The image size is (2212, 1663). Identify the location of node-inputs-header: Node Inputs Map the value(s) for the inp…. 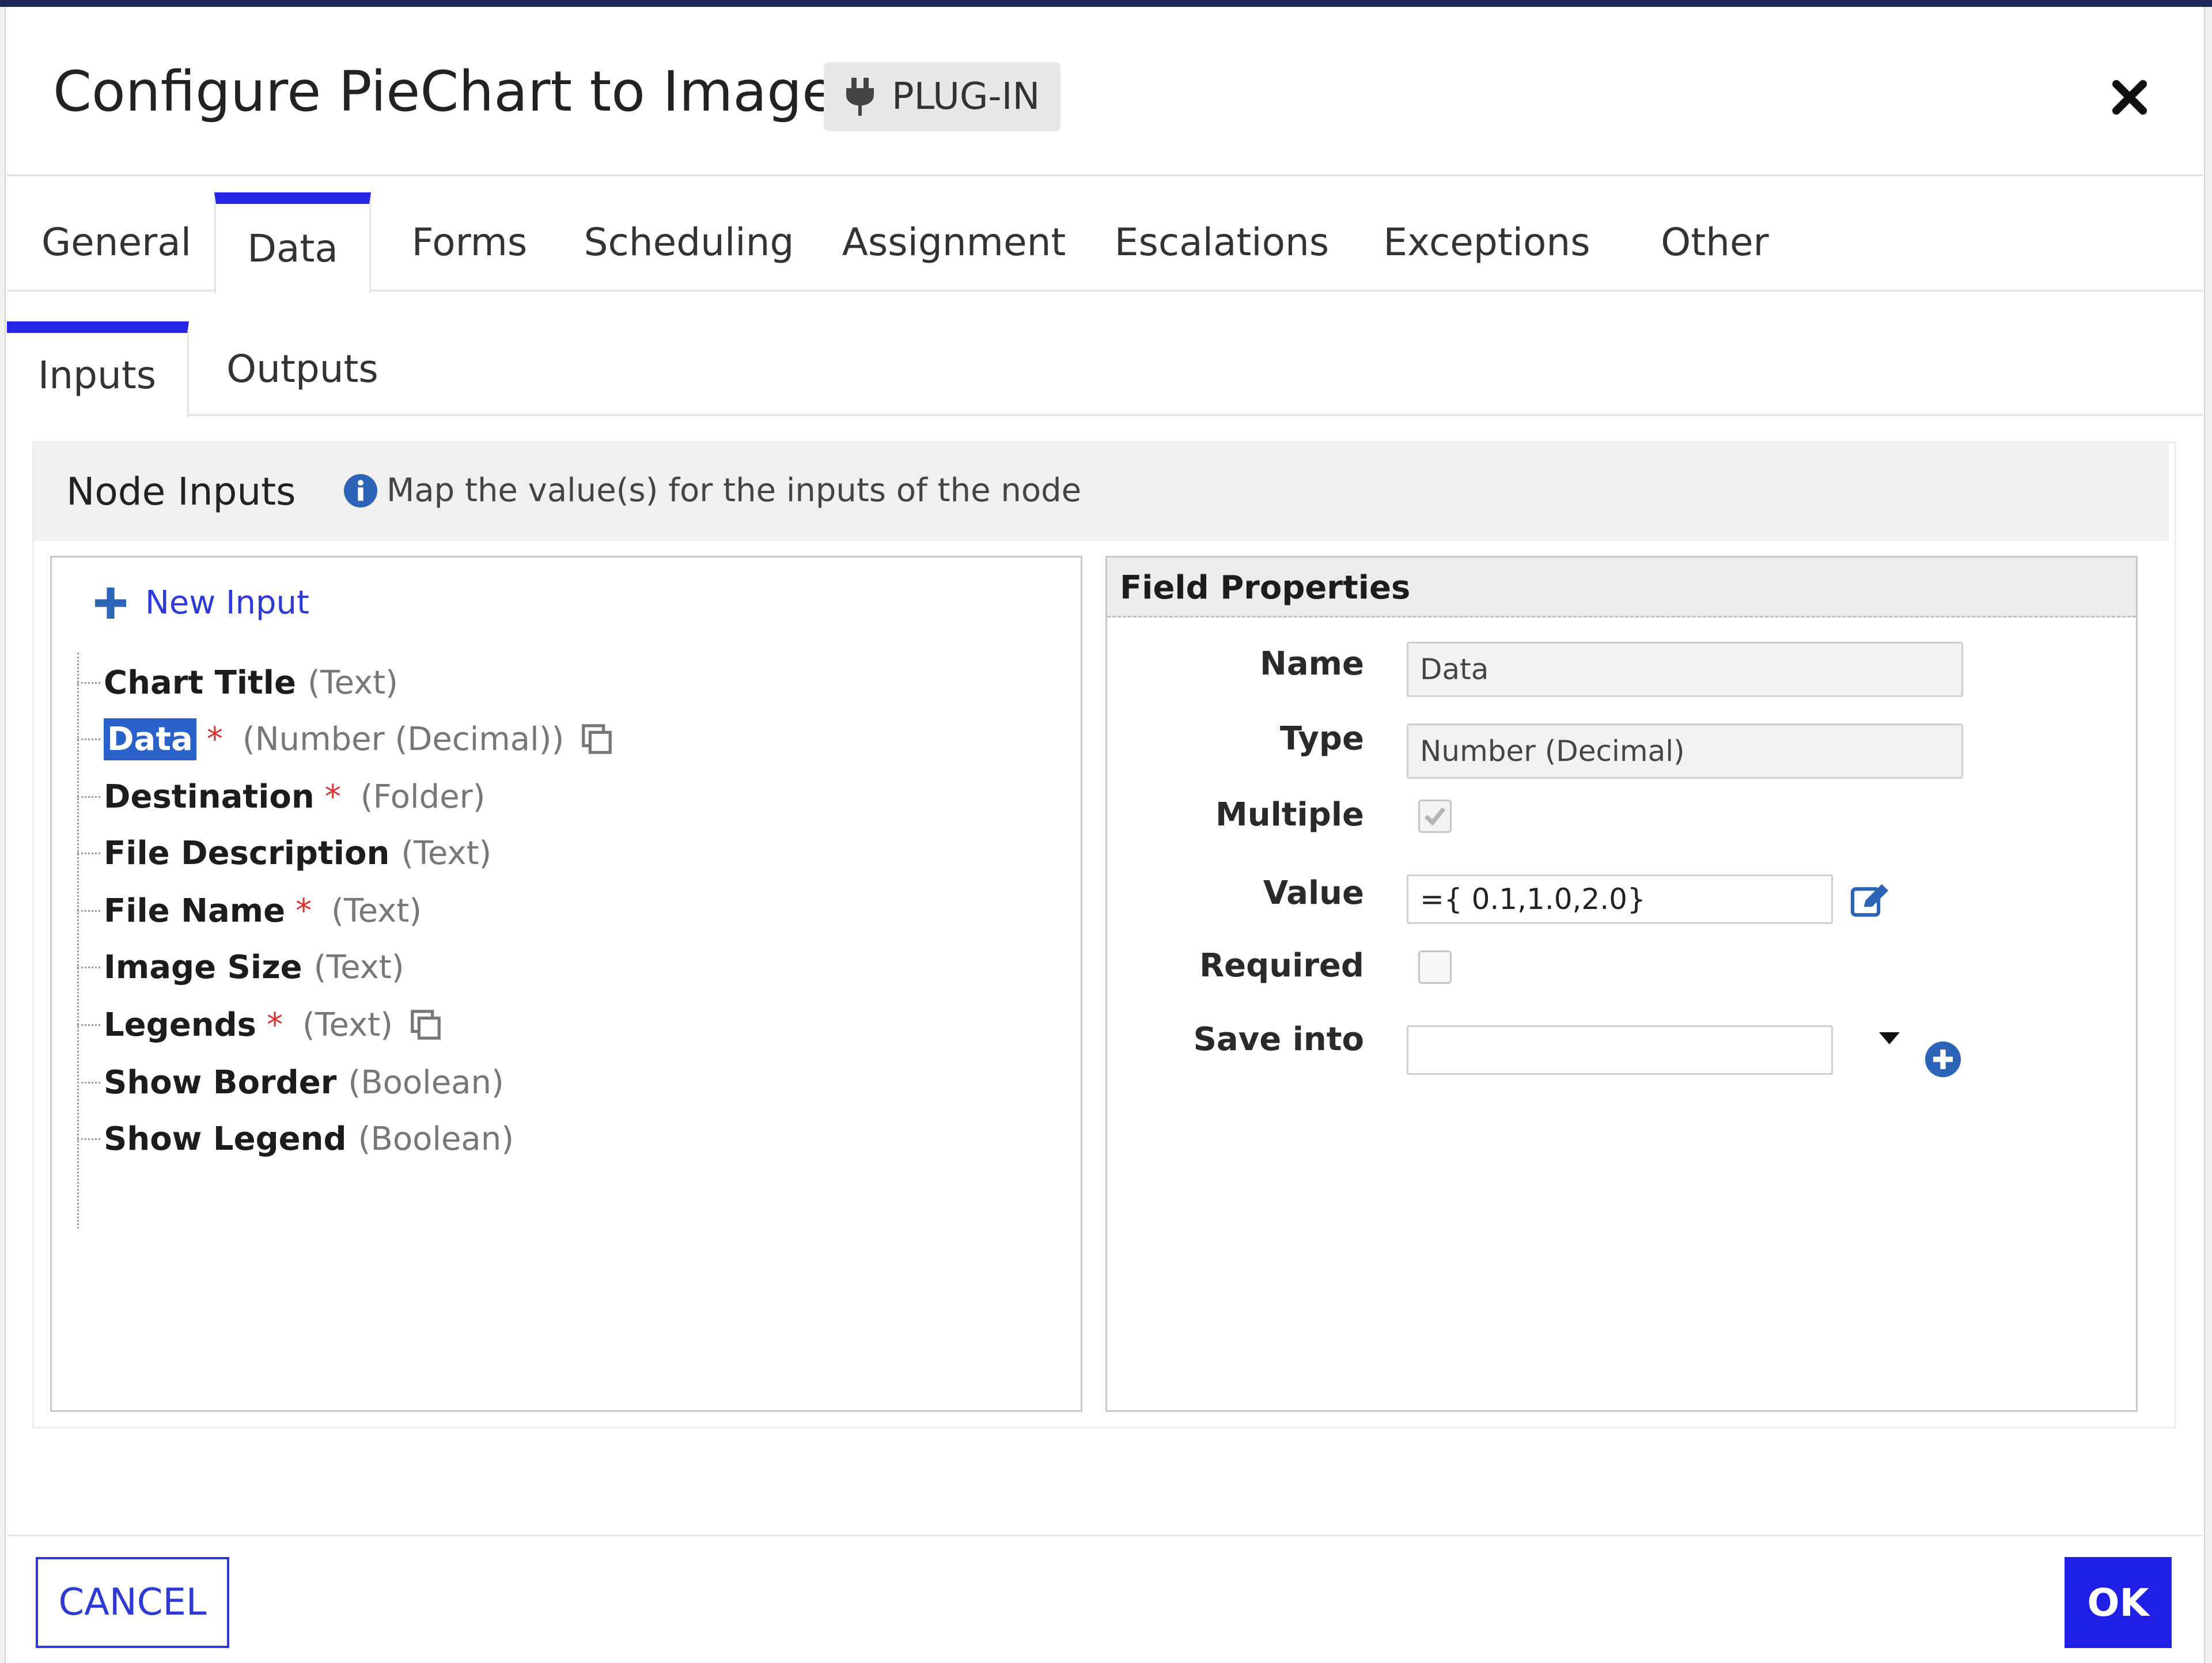
(1101, 492).